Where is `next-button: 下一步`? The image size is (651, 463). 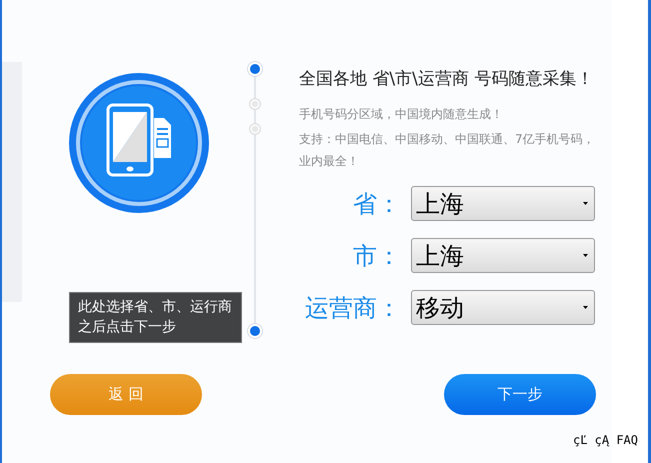
next-button: 下一步 is located at coordinates (520, 394).